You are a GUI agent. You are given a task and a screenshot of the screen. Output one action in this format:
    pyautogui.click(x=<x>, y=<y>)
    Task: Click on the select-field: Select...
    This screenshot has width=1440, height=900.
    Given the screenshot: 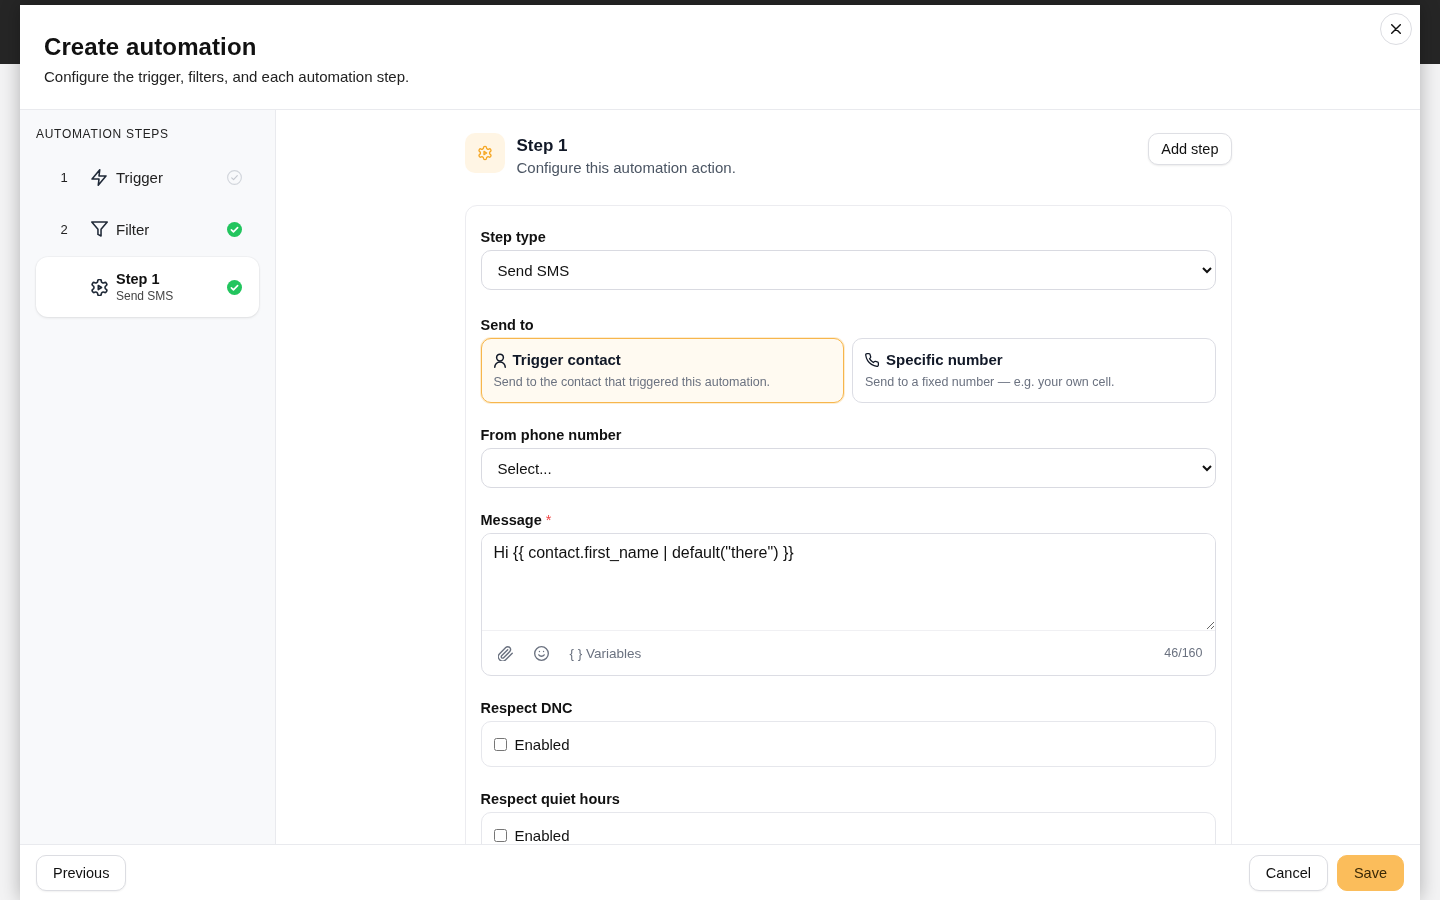 What is the action you would take?
    pyautogui.click(x=848, y=468)
    